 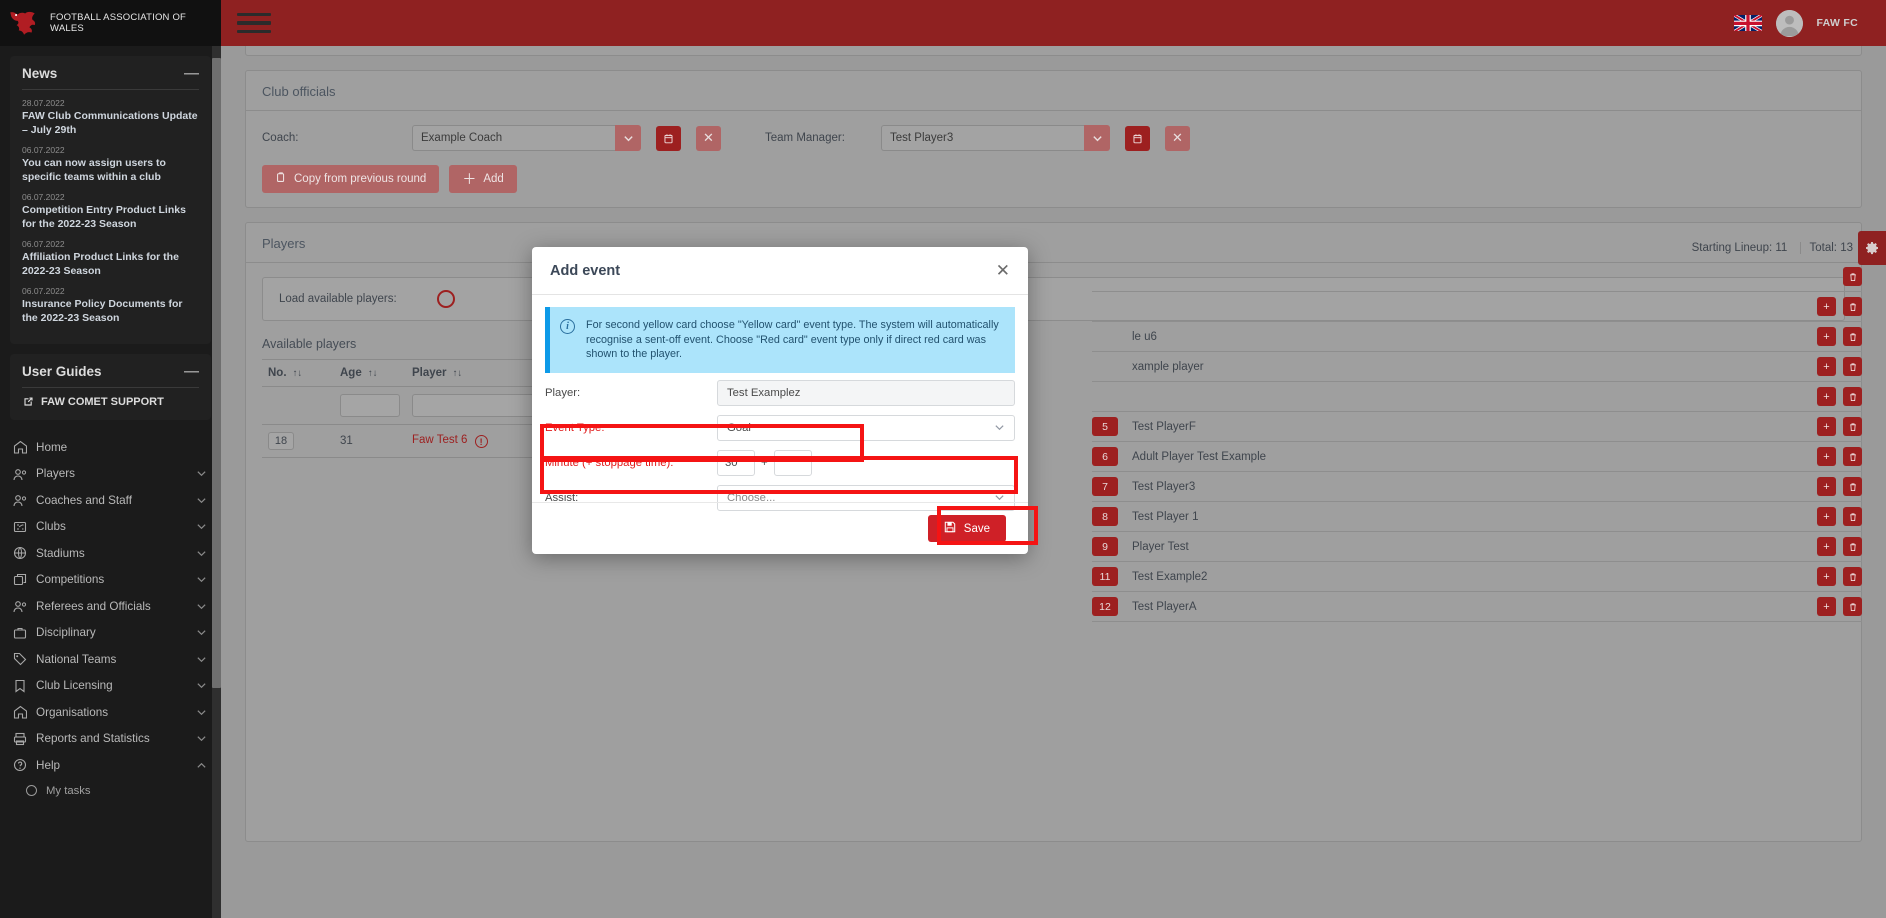 What do you see at coordinates (1477, 367) in the screenshot?
I see `lineup-row: xample player +` at bounding box center [1477, 367].